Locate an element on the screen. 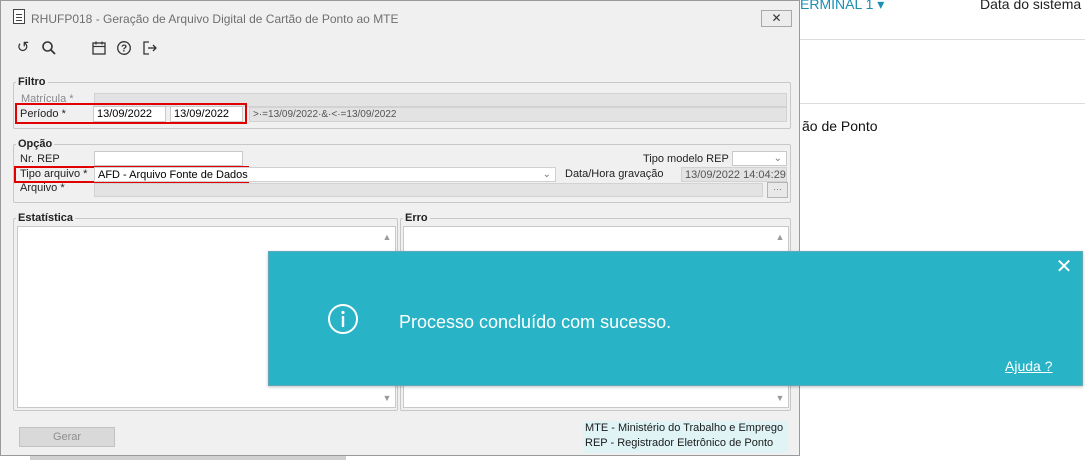 The image size is (1085, 460). tipo-modelo-rep-label: Tipo modelo REP is located at coordinates (686, 159).